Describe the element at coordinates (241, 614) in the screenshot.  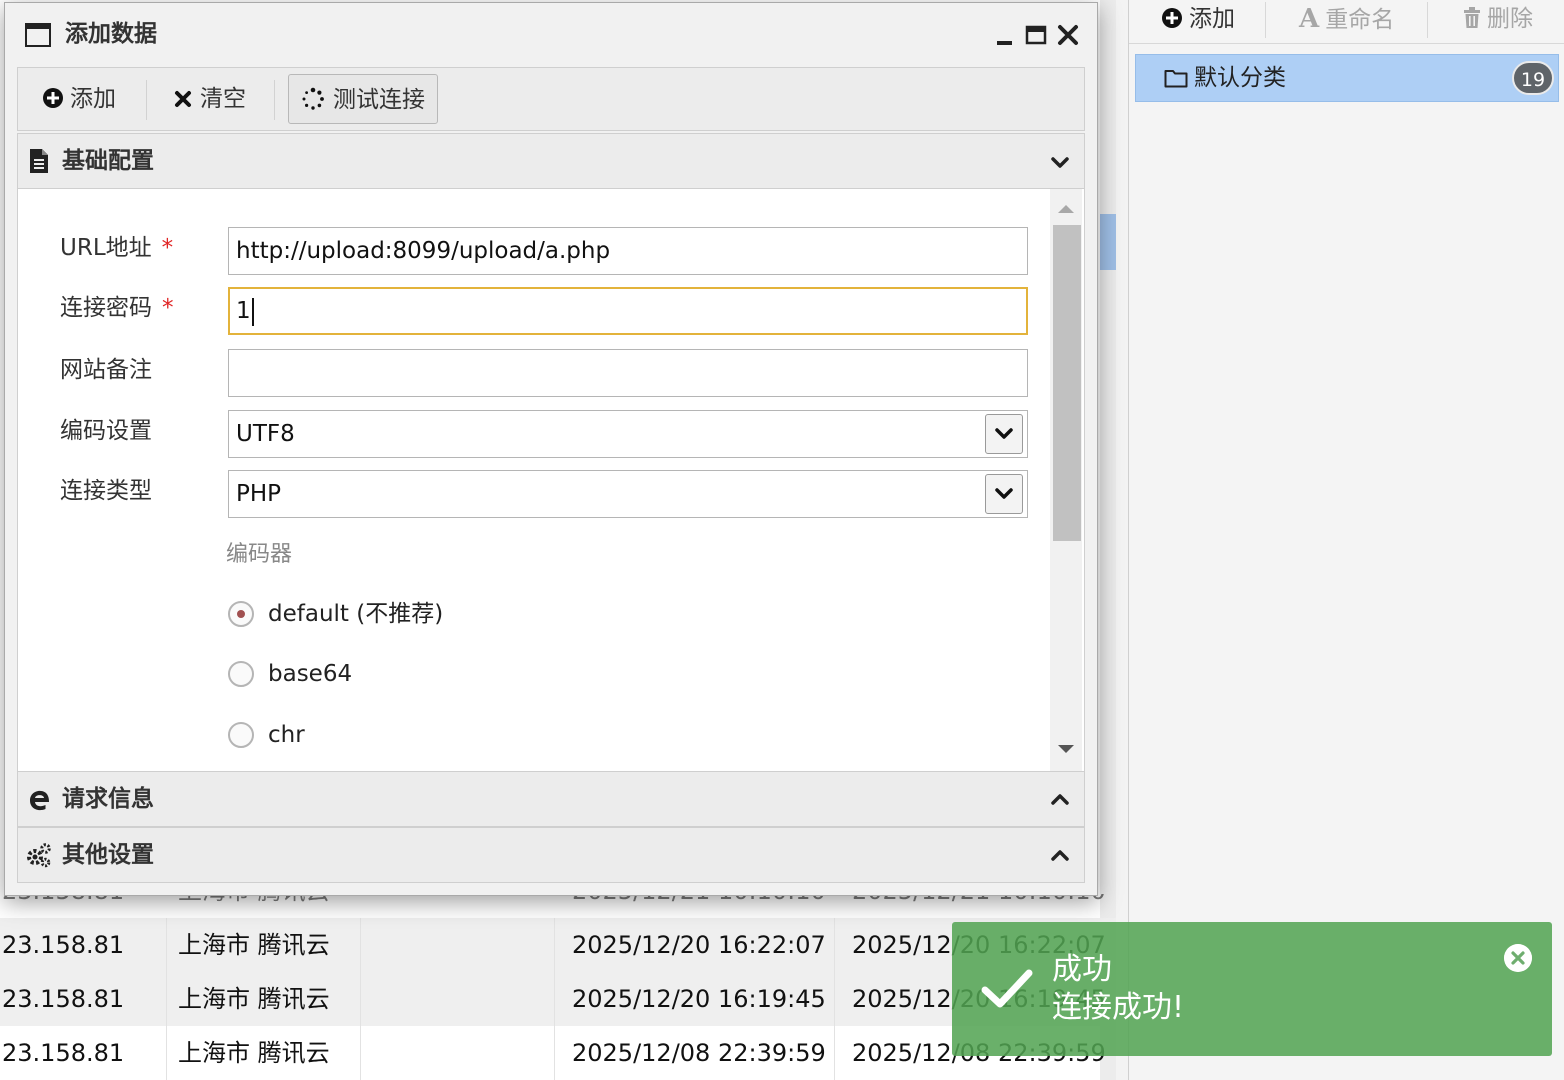
I see `encoder-radio-default` at that location.